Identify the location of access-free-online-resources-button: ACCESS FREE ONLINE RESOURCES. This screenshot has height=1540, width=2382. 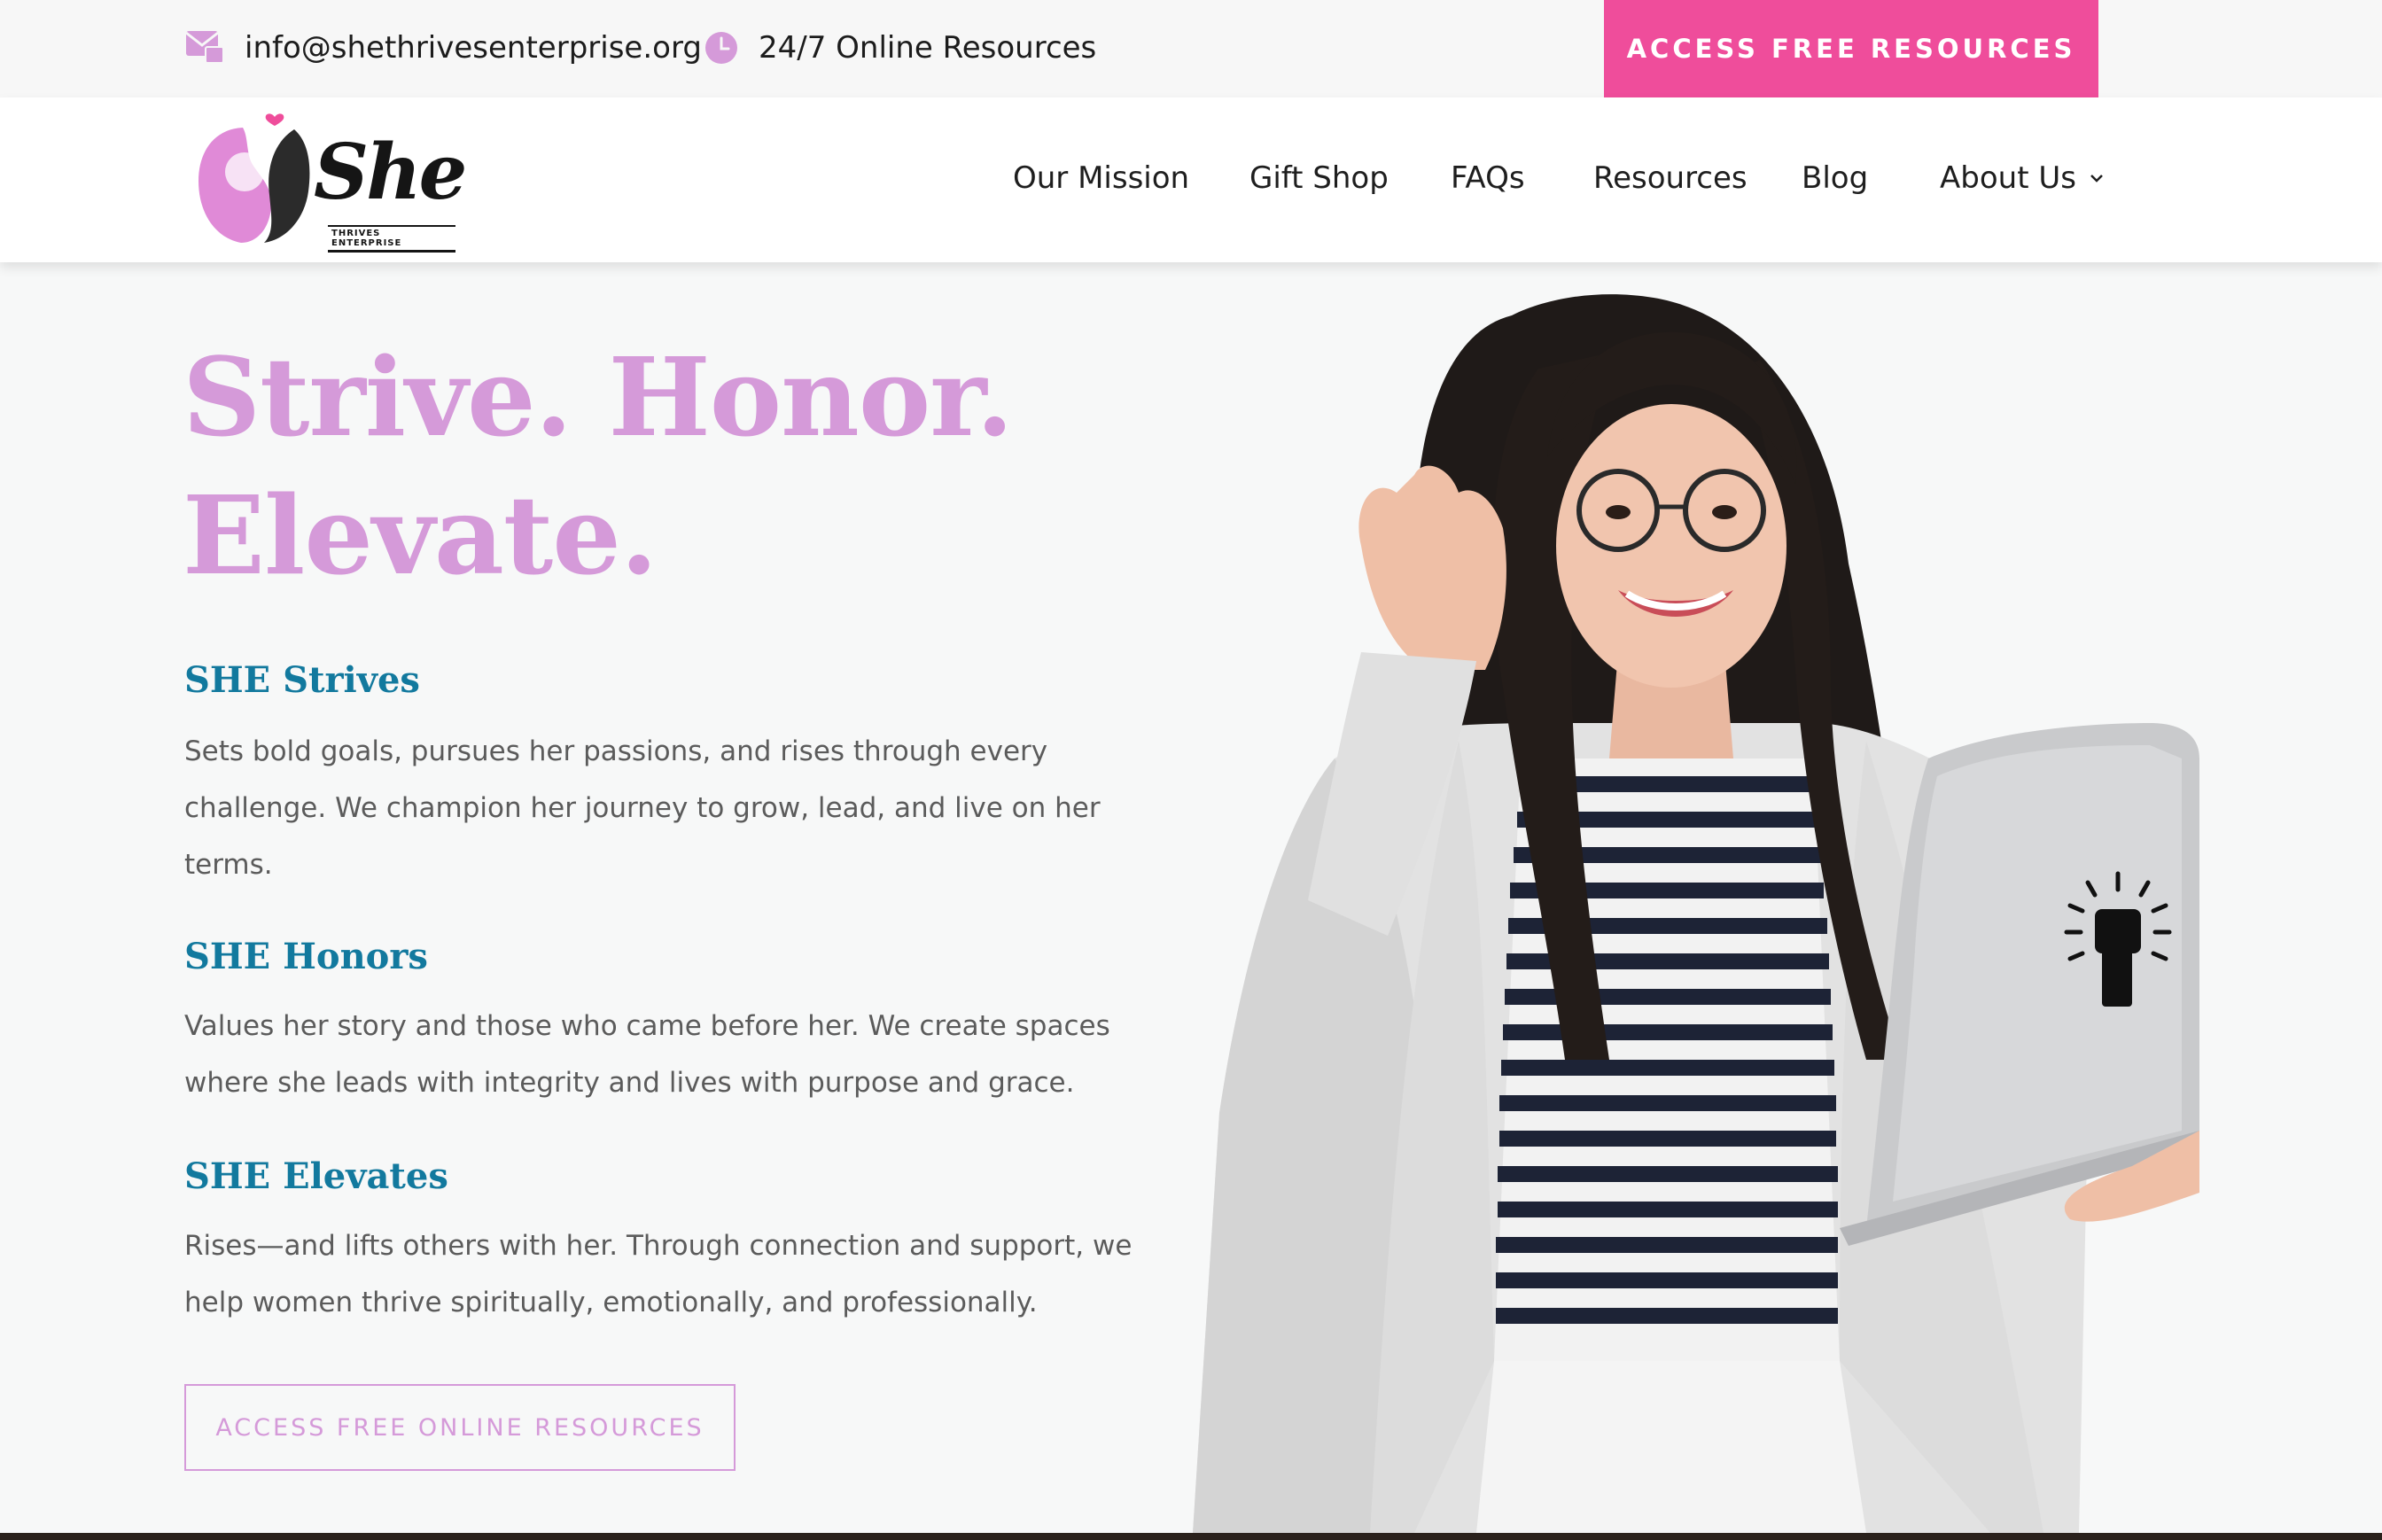
(460, 1427).